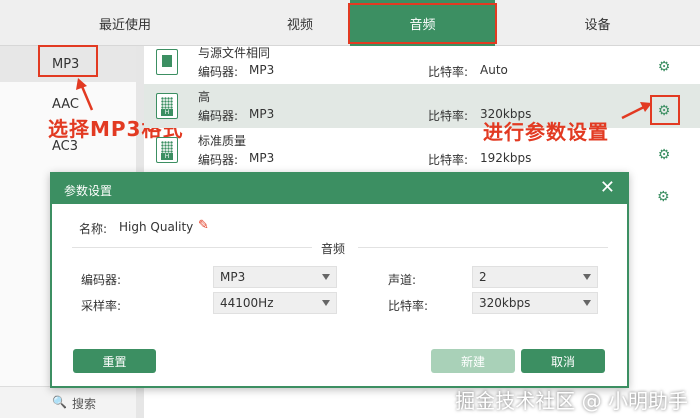 This screenshot has height=418, width=700. What do you see at coordinates (473, 361) in the screenshot?
I see `new-button: 新建` at bounding box center [473, 361].